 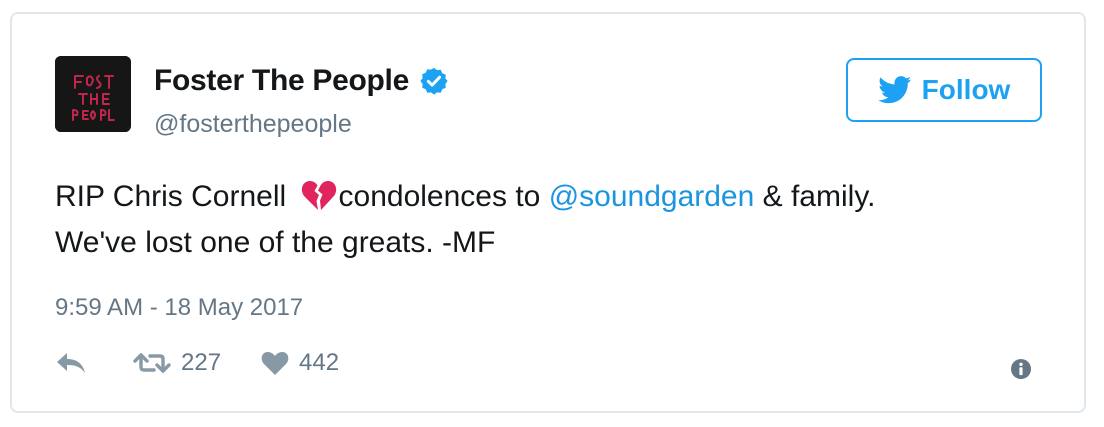 I want to click on retweet-button: 227, so click(x=177, y=363).